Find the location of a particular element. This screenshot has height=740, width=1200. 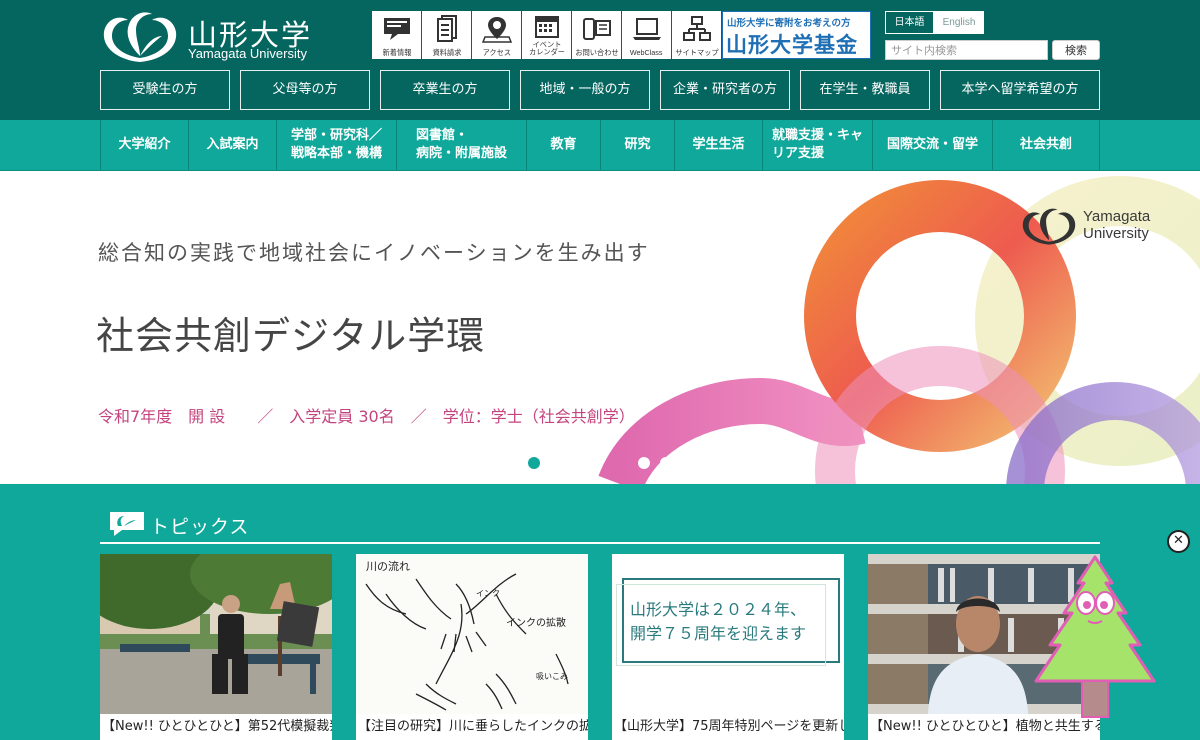

gnav-about: 大学紹介 is located at coordinates (144, 145).